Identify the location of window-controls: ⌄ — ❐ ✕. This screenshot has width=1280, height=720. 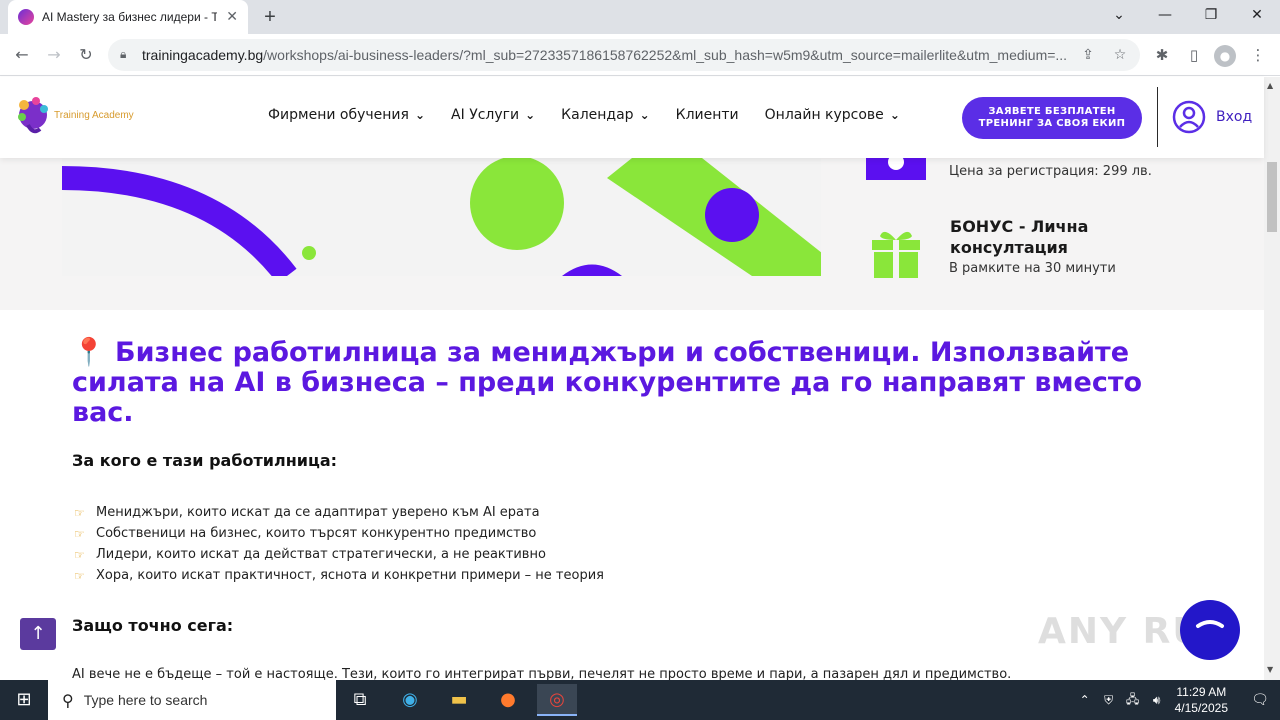
(1188, 17).